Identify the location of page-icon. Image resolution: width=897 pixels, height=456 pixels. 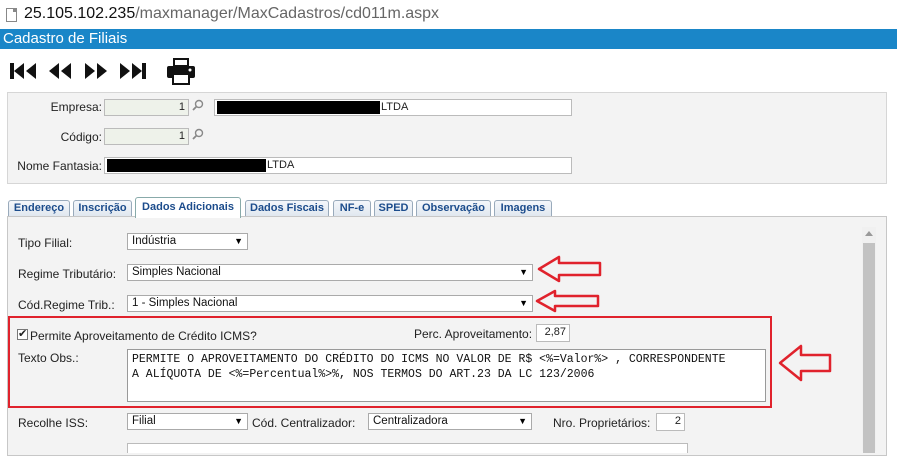
(11, 15).